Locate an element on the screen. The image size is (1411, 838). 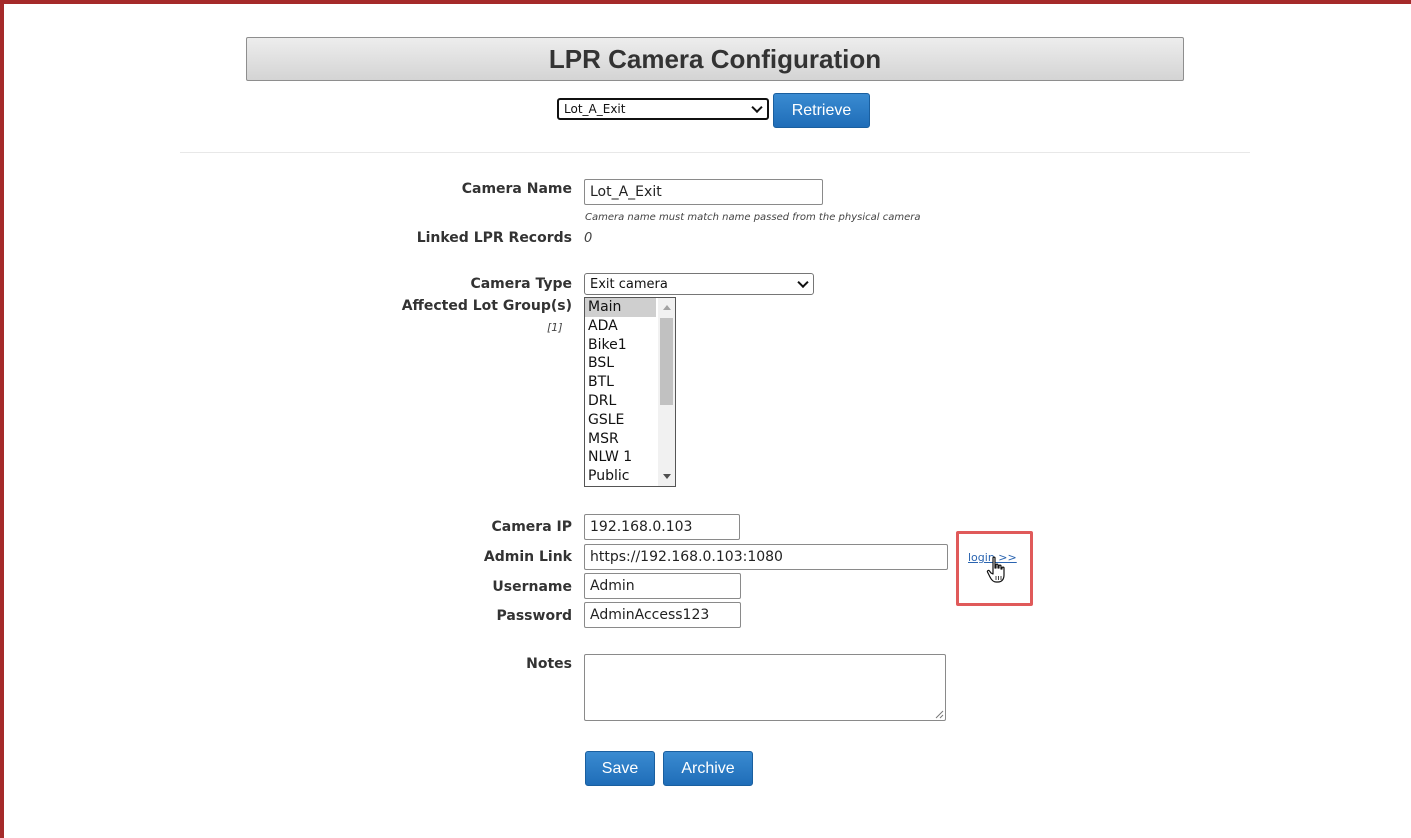
admin-link-input: https://192.168.0.103:1080 is located at coordinates (766, 557).